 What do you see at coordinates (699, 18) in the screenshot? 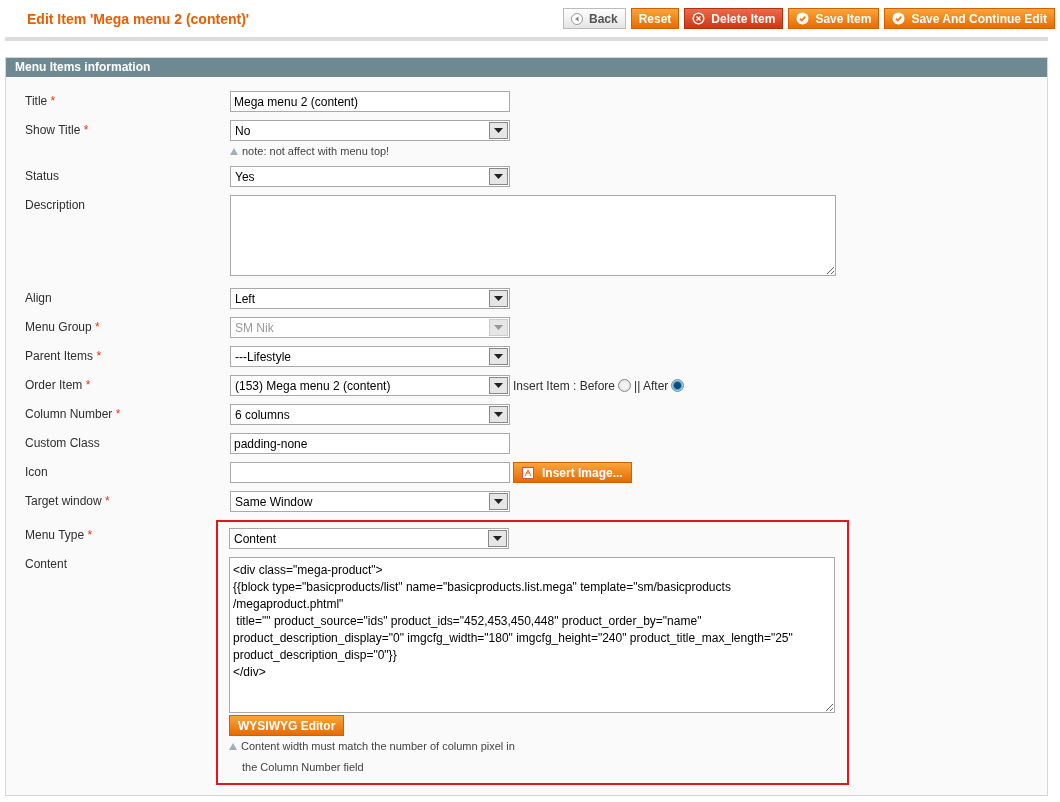
I see `delete-icon` at bounding box center [699, 18].